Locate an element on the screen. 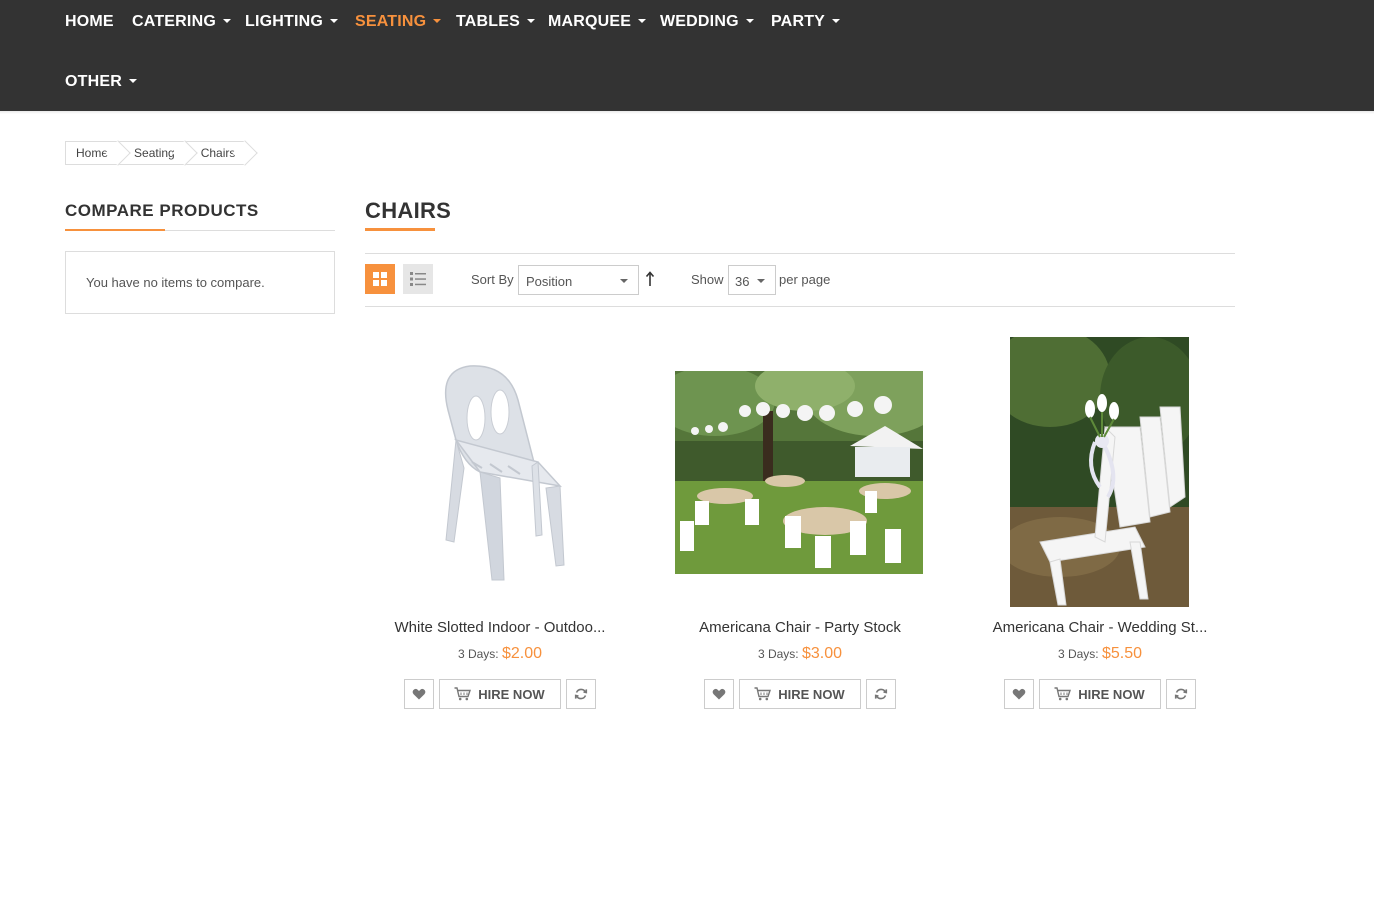 This screenshot has width=1374, height=904. nav-label: CATERING is located at coordinates (174, 21).